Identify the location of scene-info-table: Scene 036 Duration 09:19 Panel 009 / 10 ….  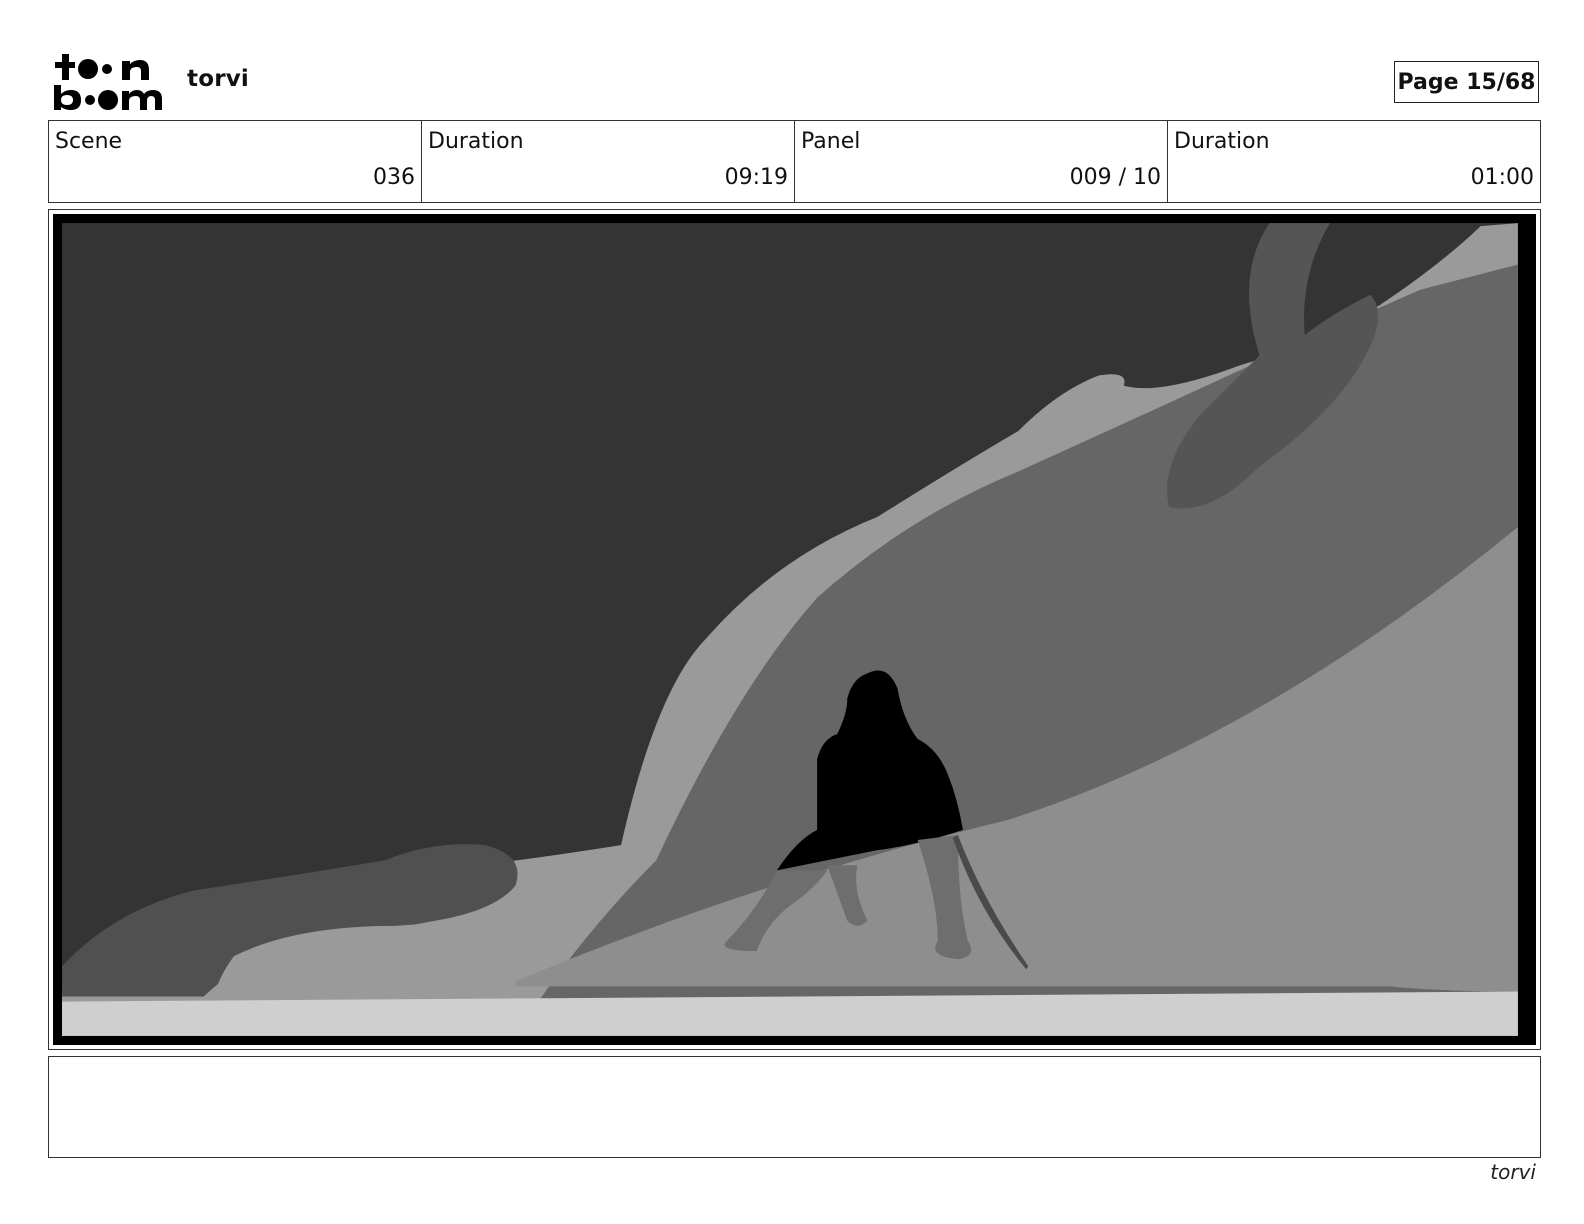
(794, 161).